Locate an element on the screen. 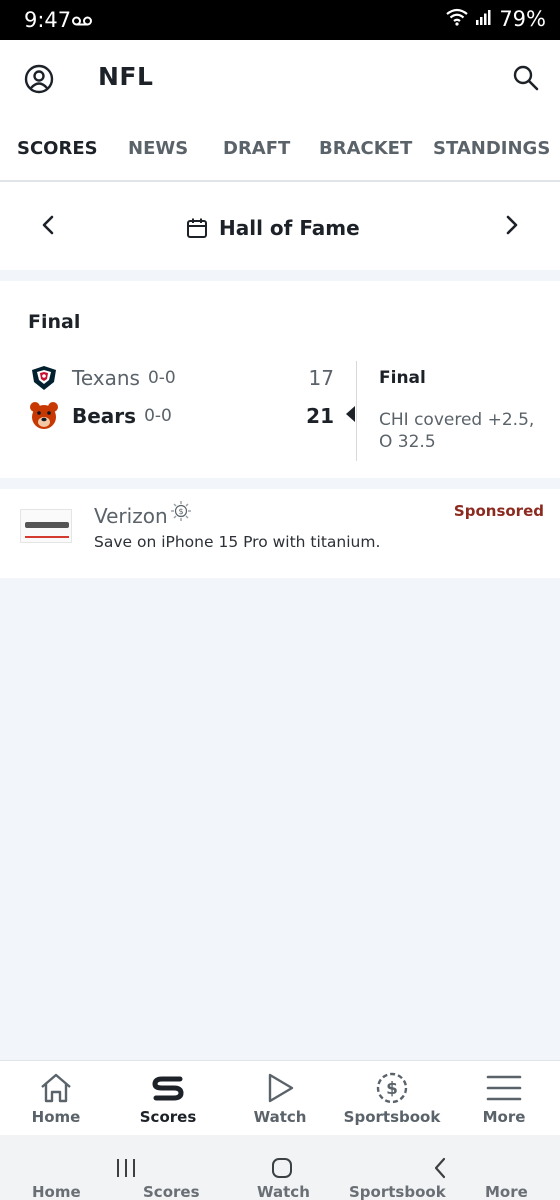  ghost-label-home: Home is located at coordinates (56, 1191).